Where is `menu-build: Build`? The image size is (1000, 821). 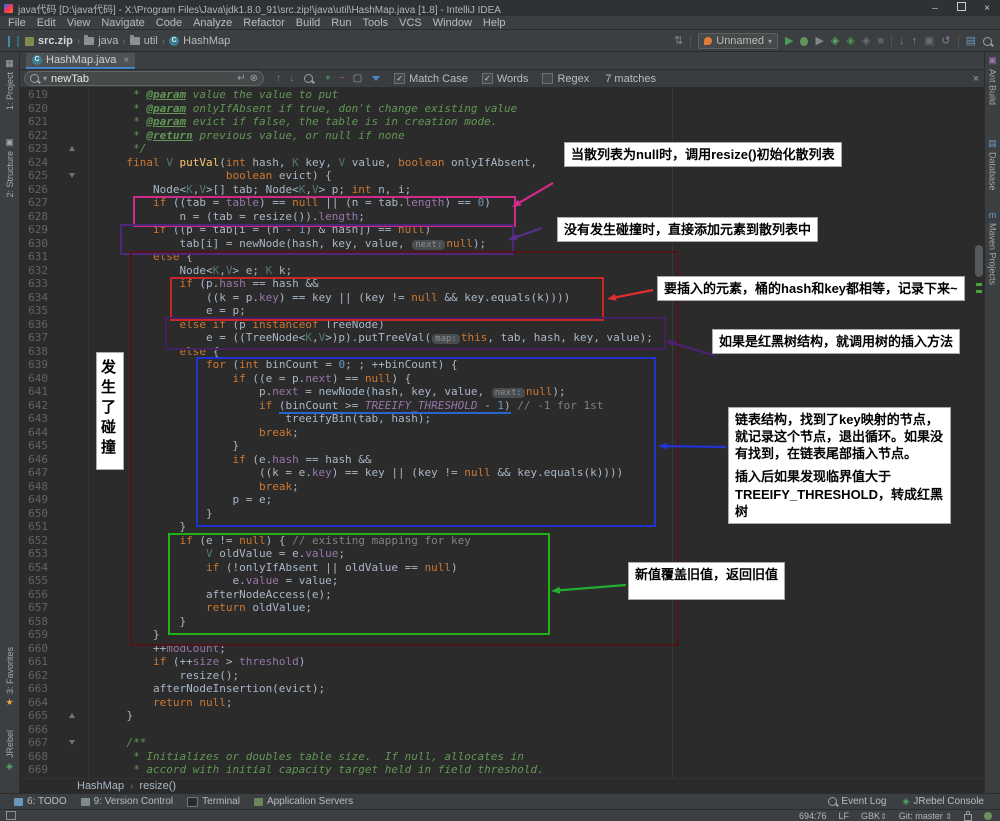
menu-build: Build is located at coordinates (308, 23).